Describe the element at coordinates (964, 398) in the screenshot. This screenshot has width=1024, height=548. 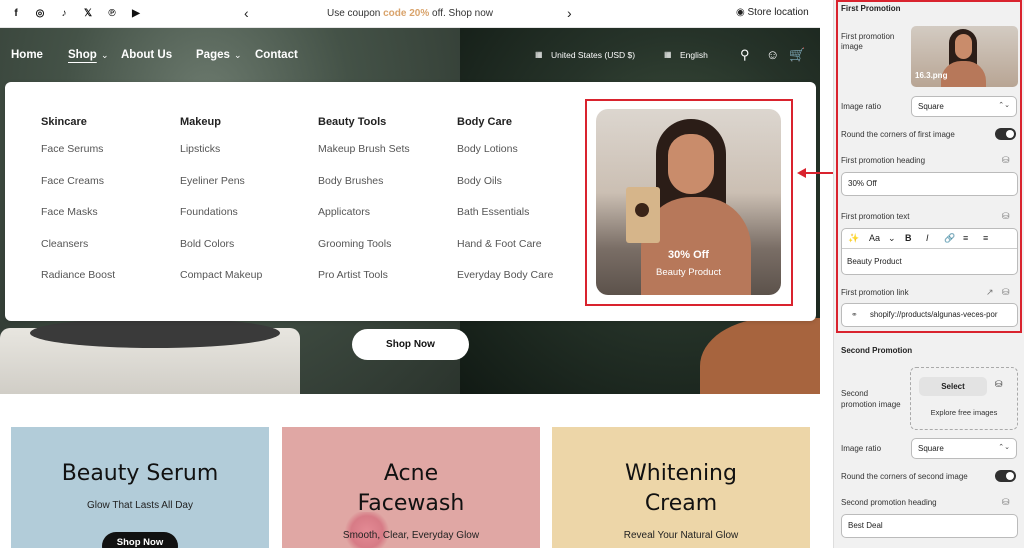
I see `second-image-picker: Select ⛁ Explore free images` at that location.